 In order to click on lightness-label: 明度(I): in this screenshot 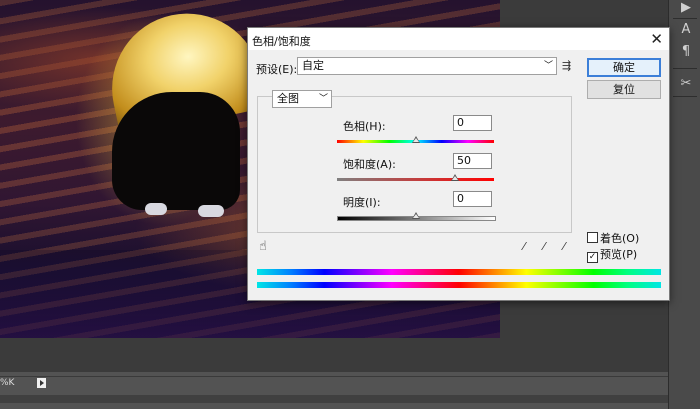, I will do `click(362, 202)`.